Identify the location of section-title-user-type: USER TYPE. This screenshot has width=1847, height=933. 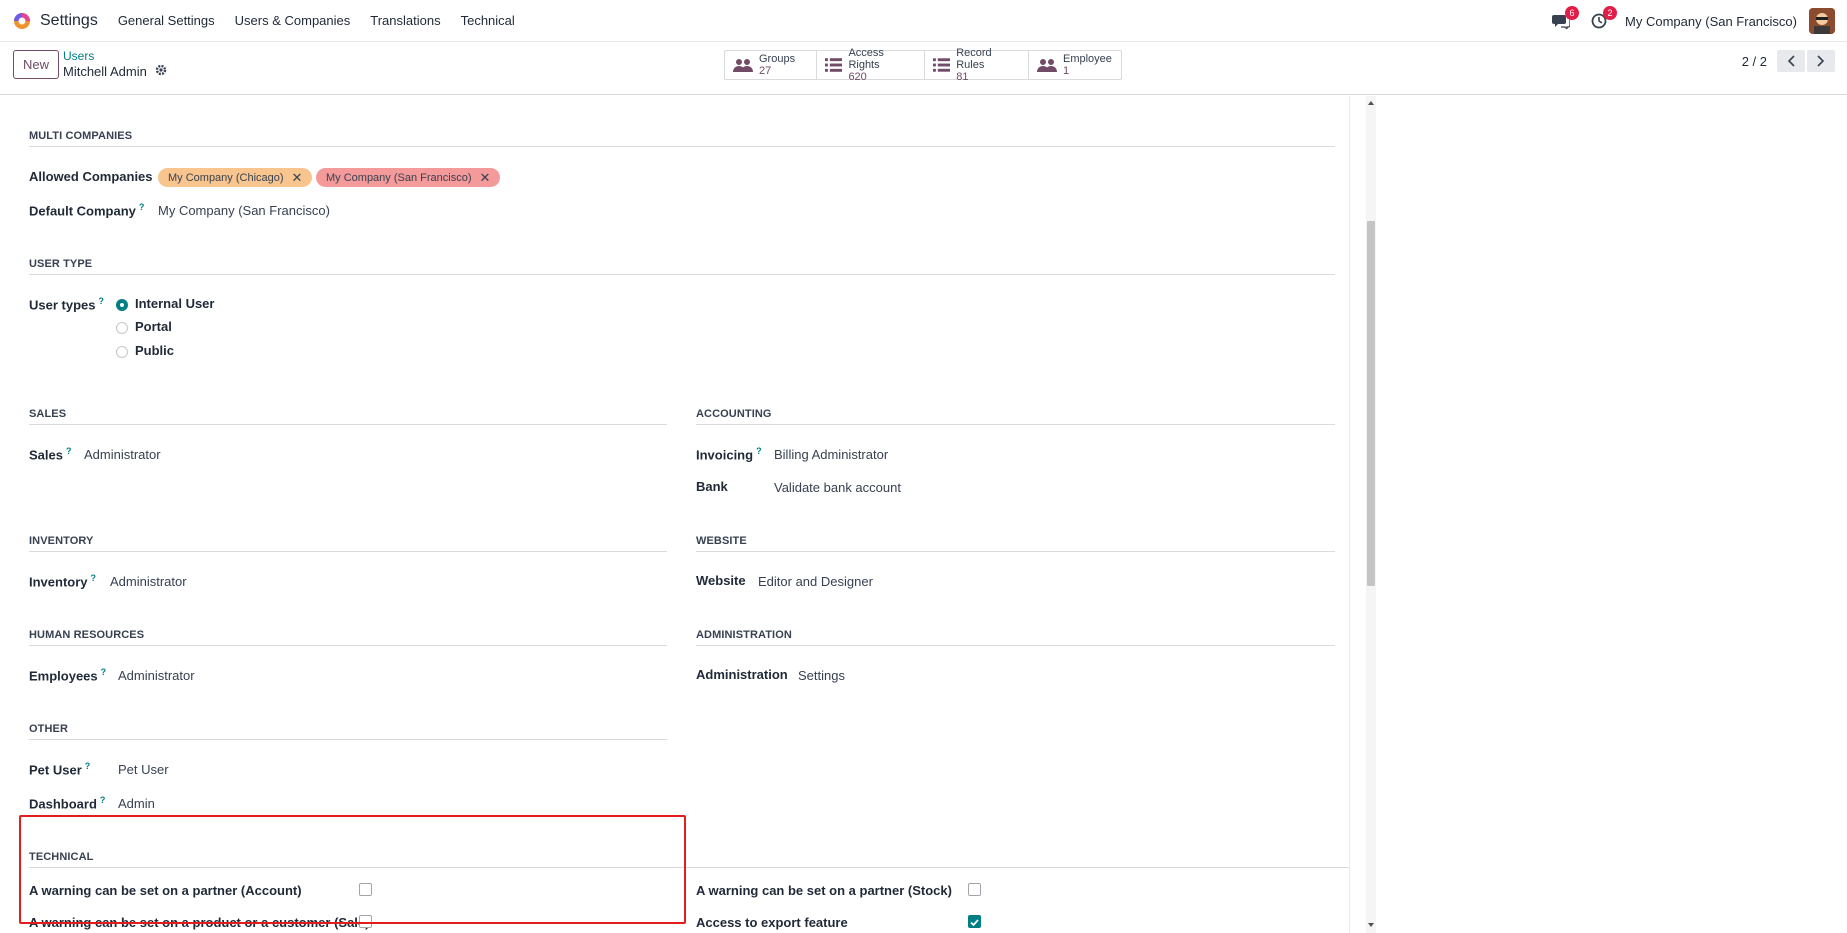
(61, 264).